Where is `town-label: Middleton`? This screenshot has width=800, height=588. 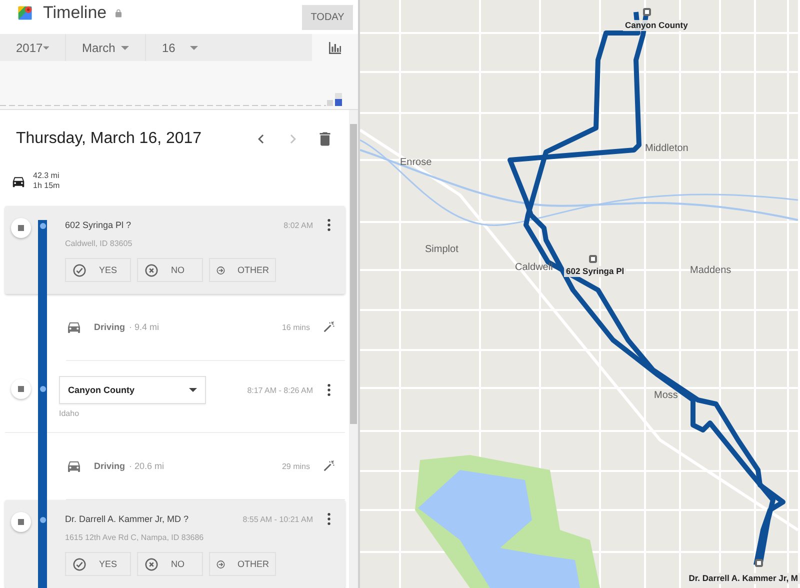
town-label: Middleton is located at coordinates (666, 149).